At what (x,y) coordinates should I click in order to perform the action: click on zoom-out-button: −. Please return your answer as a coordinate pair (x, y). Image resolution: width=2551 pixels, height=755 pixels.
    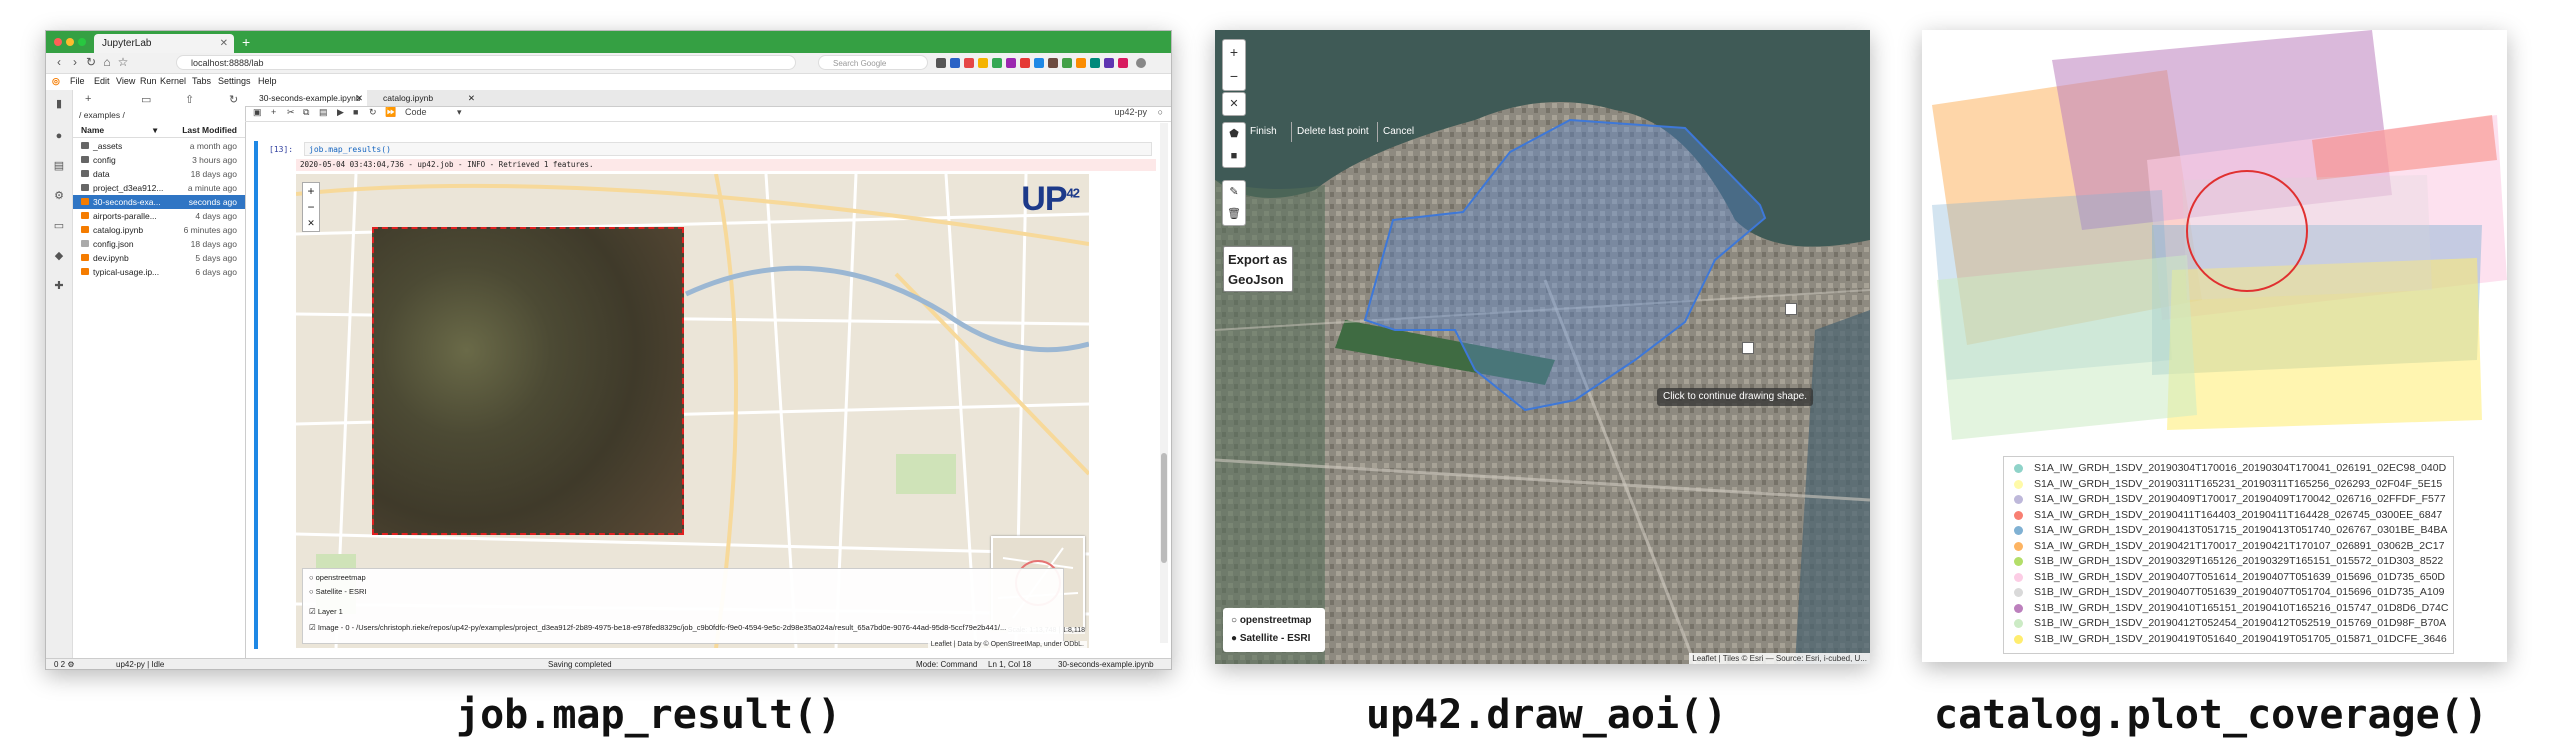
    Looking at the image, I should click on (1234, 76).